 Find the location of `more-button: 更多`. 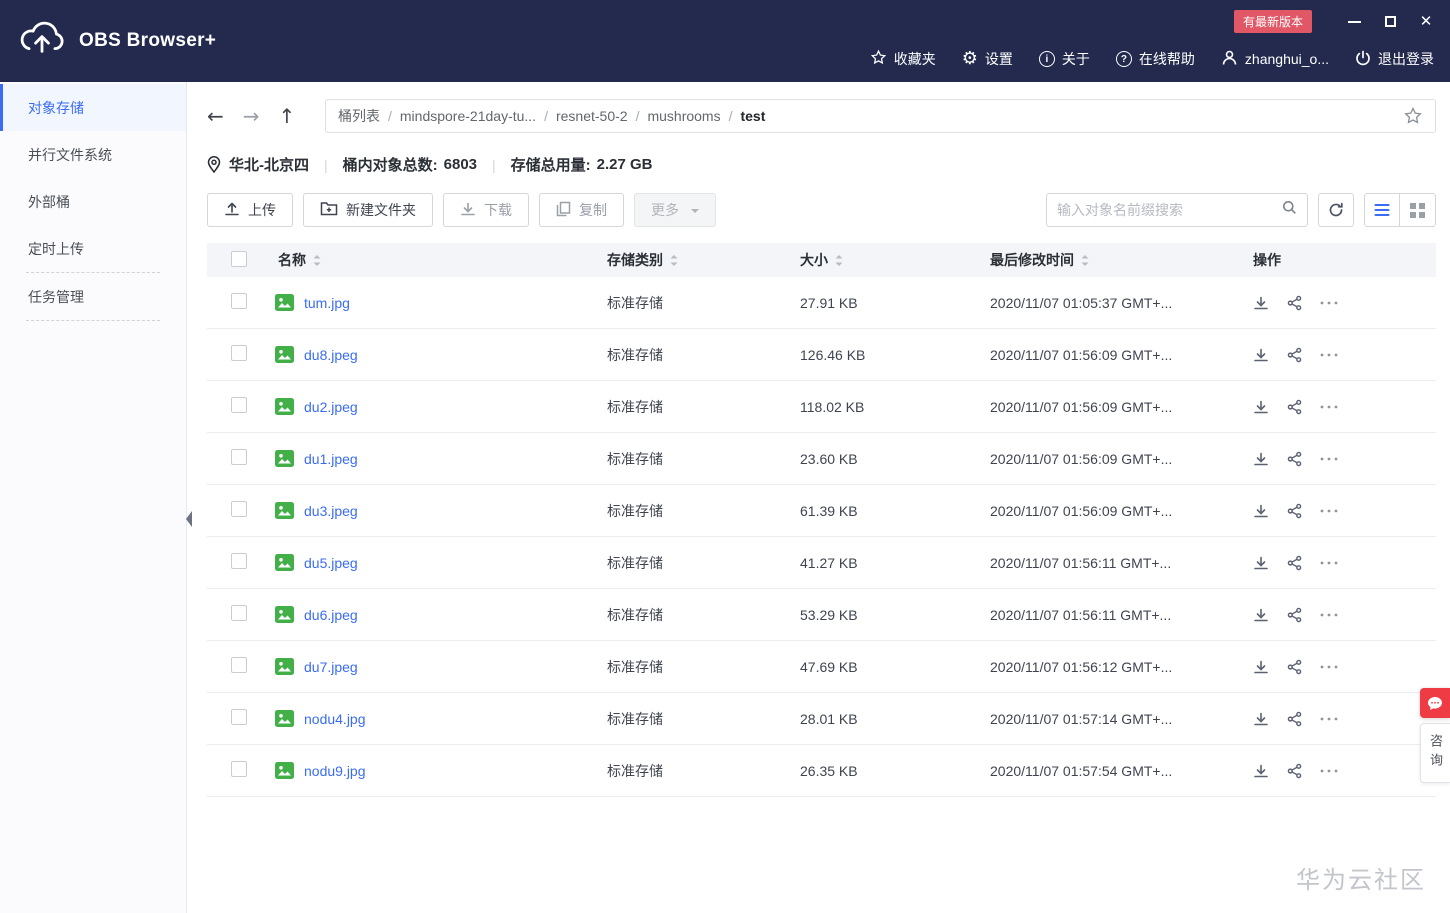

more-button: 更多 is located at coordinates (675, 210).